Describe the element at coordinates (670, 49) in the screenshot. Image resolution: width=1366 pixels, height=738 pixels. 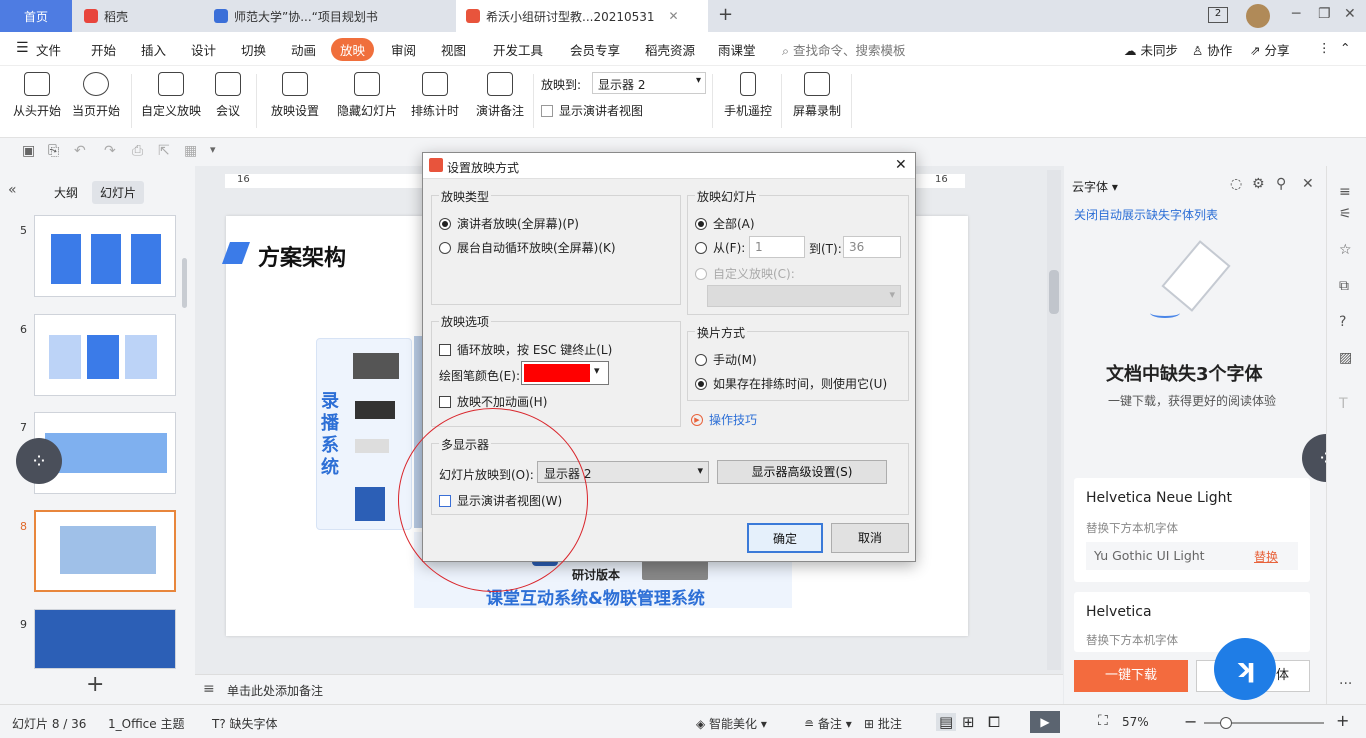
I see `menu-daoke: 稻壳资源` at that location.